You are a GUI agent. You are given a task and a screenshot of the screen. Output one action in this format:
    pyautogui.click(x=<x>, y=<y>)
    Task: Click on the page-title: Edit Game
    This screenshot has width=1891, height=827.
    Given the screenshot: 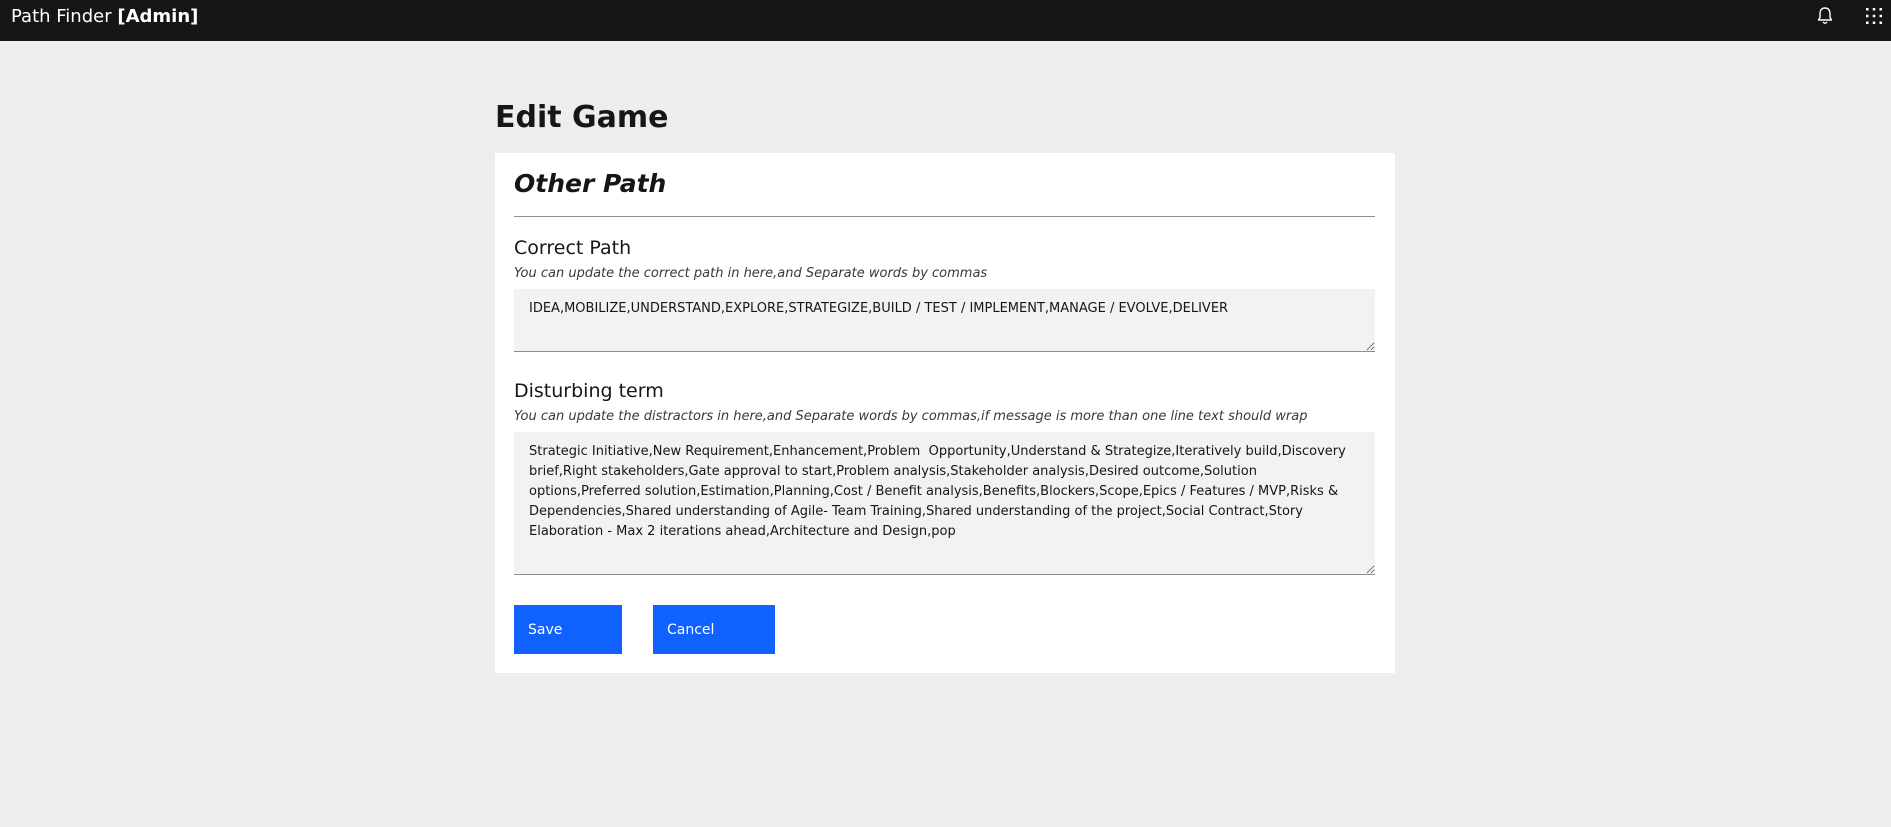 What is the action you would take?
    pyautogui.click(x=582, y=117)
    